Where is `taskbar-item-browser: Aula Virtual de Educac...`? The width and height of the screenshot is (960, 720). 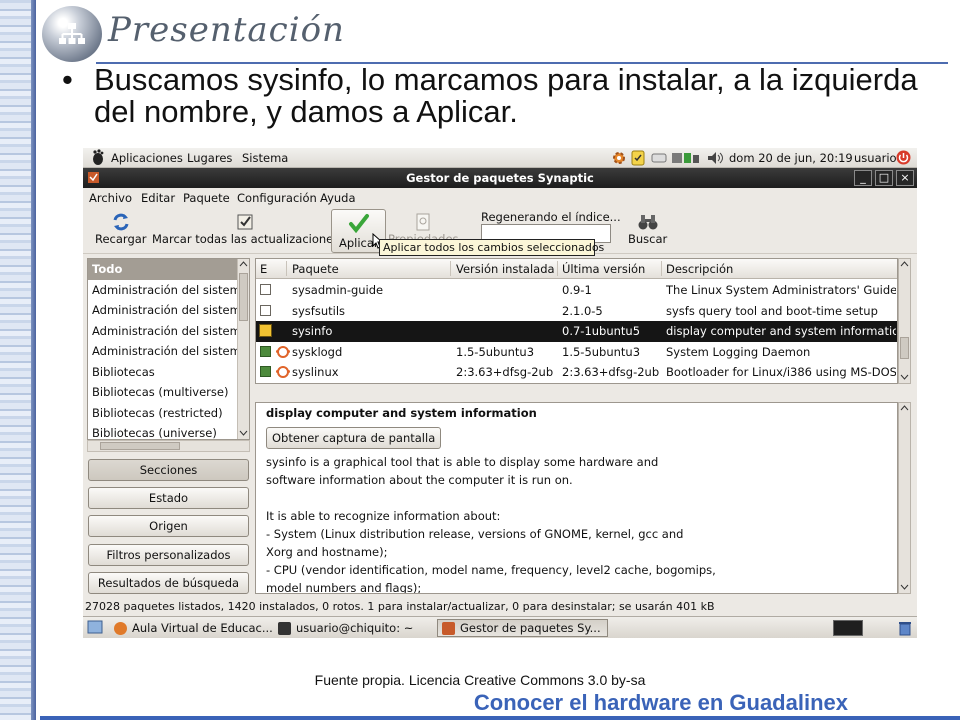 taskbar-item-browser: Aula Virtual de Educac... is located at coordinates (194, 628).